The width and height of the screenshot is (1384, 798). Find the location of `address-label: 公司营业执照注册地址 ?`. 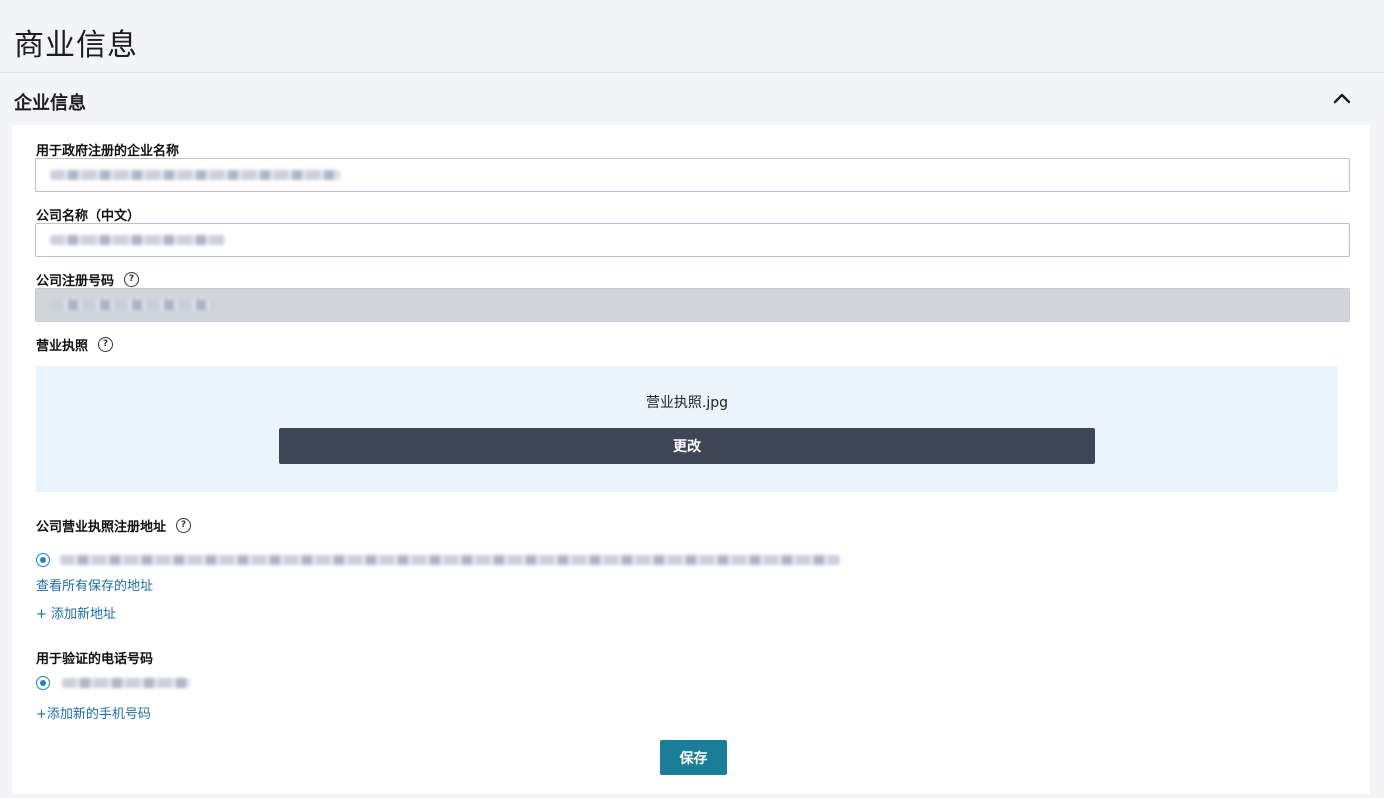

address-label: 公司营业执照注册地址 ? is located at coordinates (114, 525).